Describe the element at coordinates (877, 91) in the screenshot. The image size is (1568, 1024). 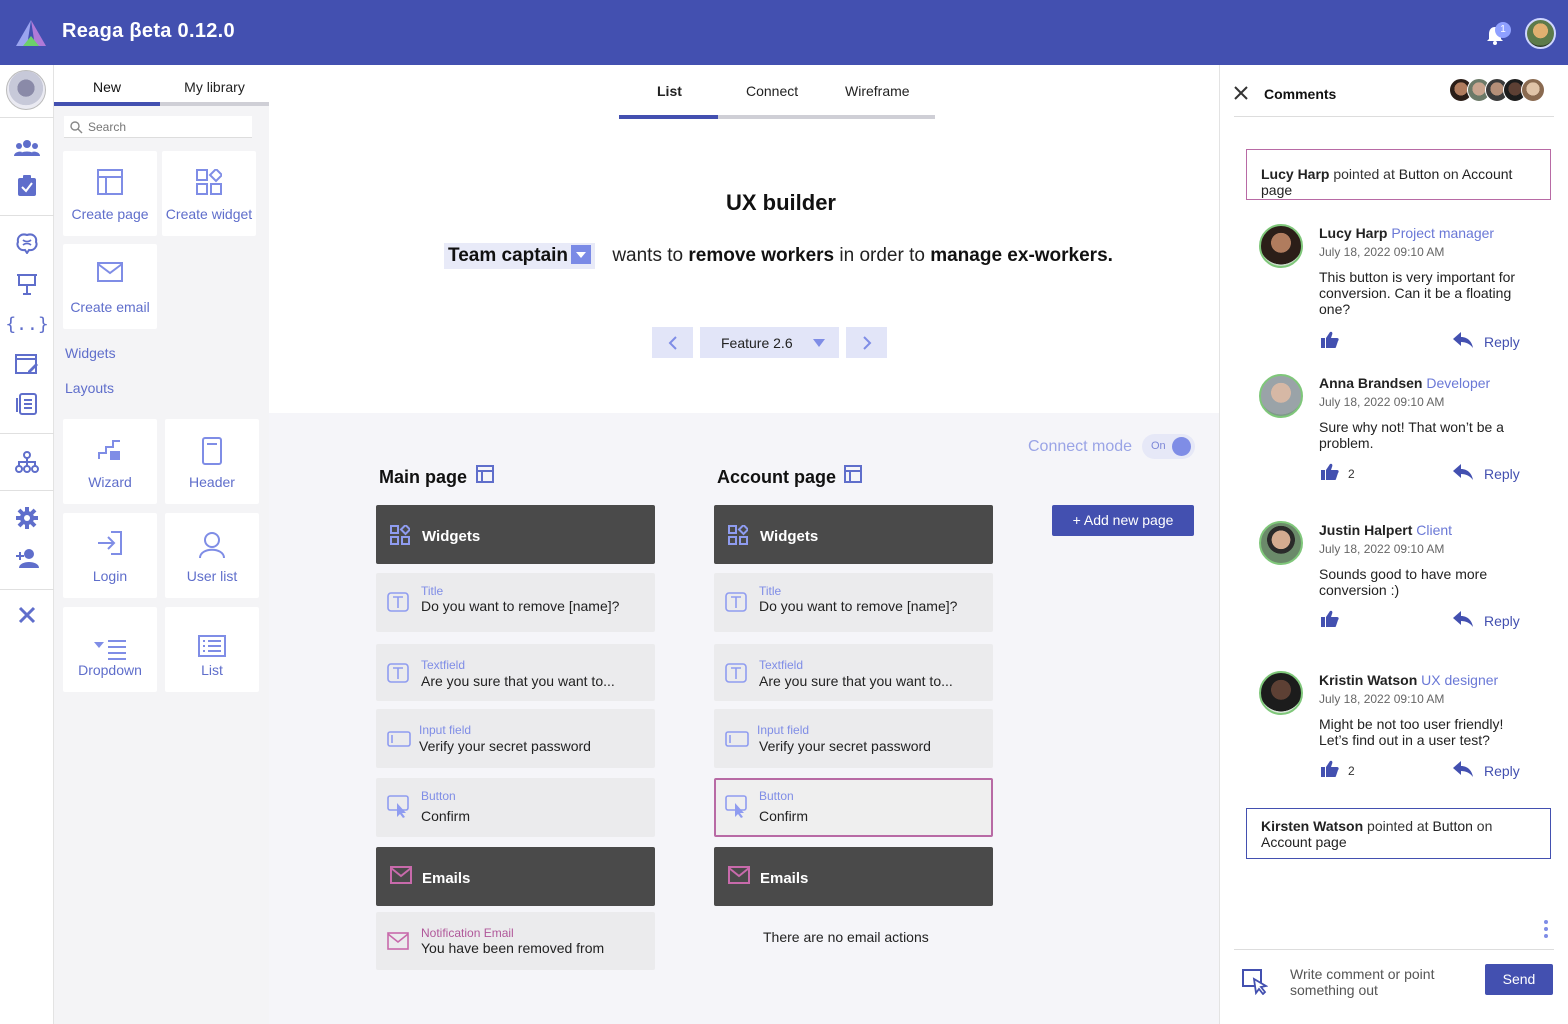
I see `tab-wireframe: Wireframe` at that location.